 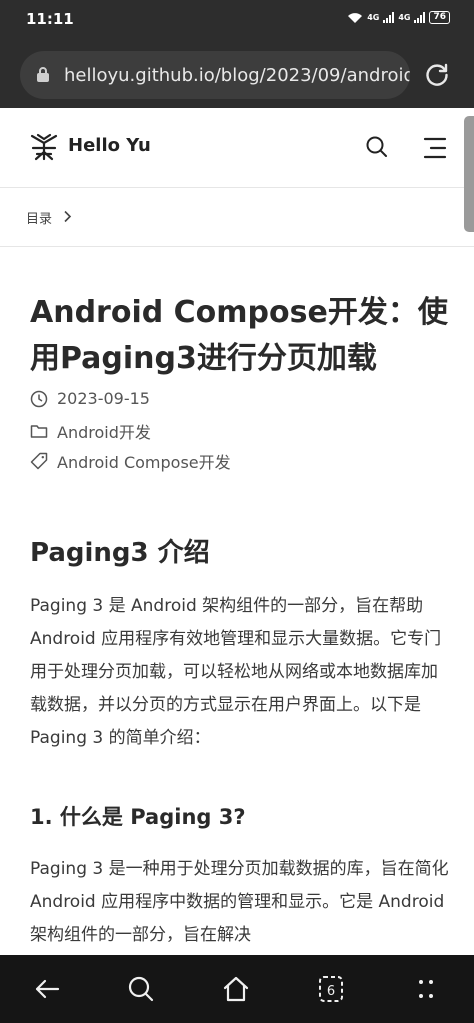 What do you see at coordinates (237, 19) in the screenshot?
I see `status-bar: 11:11 4G 4G 76` at bounding box center [237, 19].